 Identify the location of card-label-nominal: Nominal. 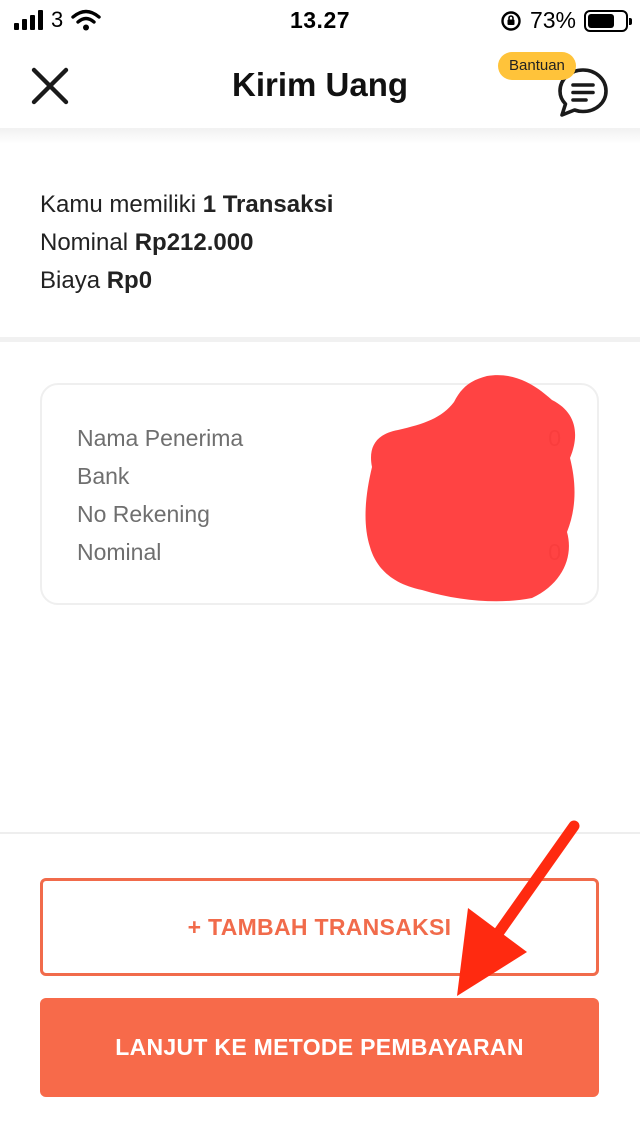
(119, 552).